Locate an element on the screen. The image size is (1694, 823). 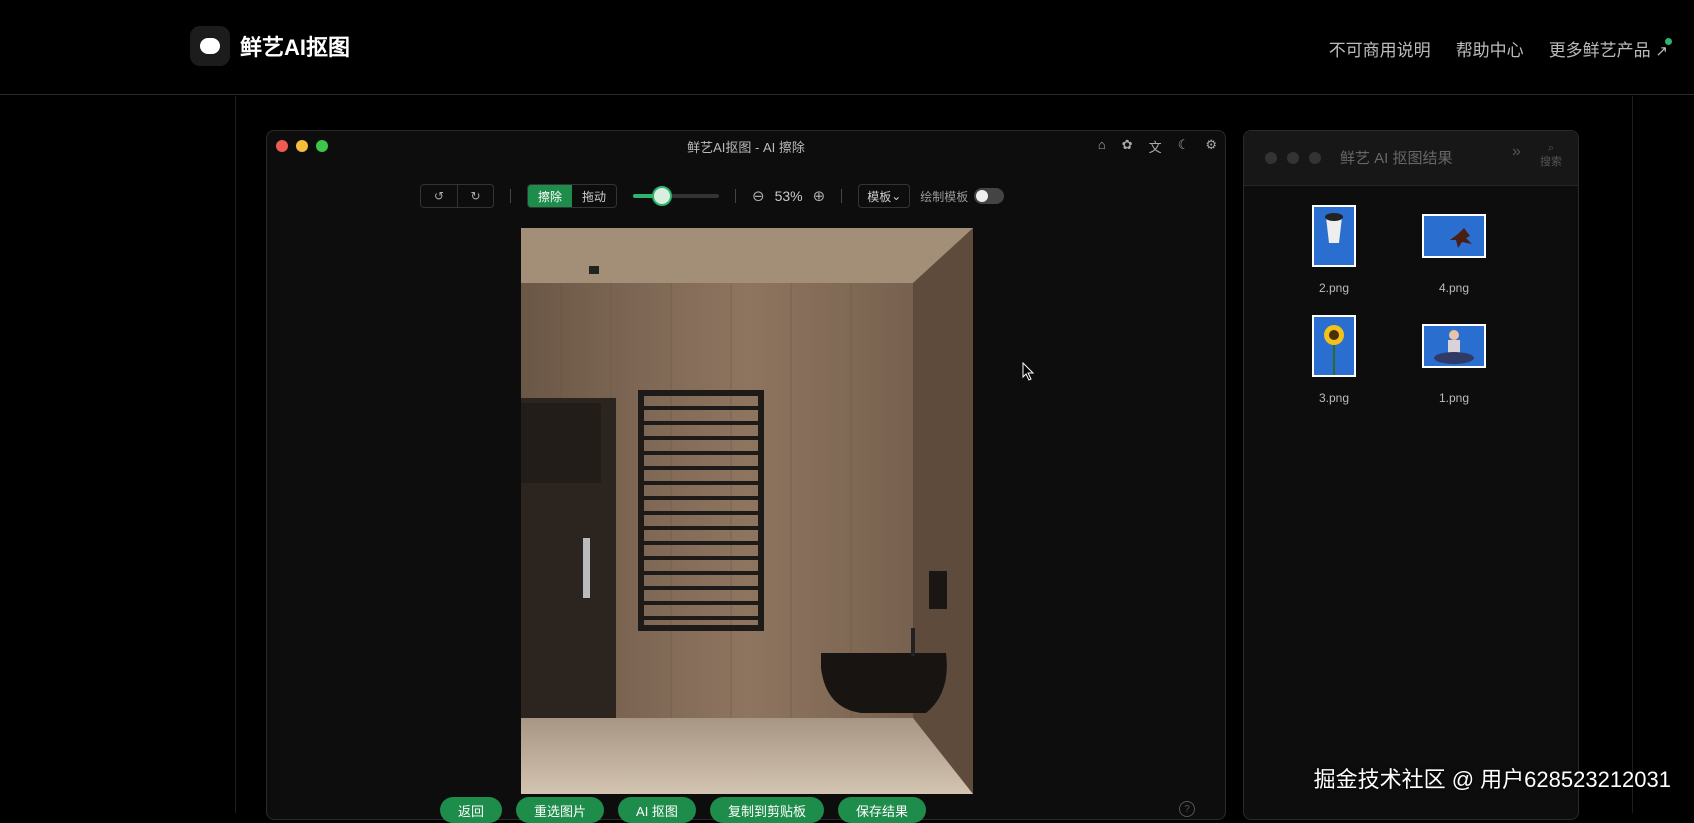
draw-template-label: 绘制模板 is located at coordinates (944, 196).